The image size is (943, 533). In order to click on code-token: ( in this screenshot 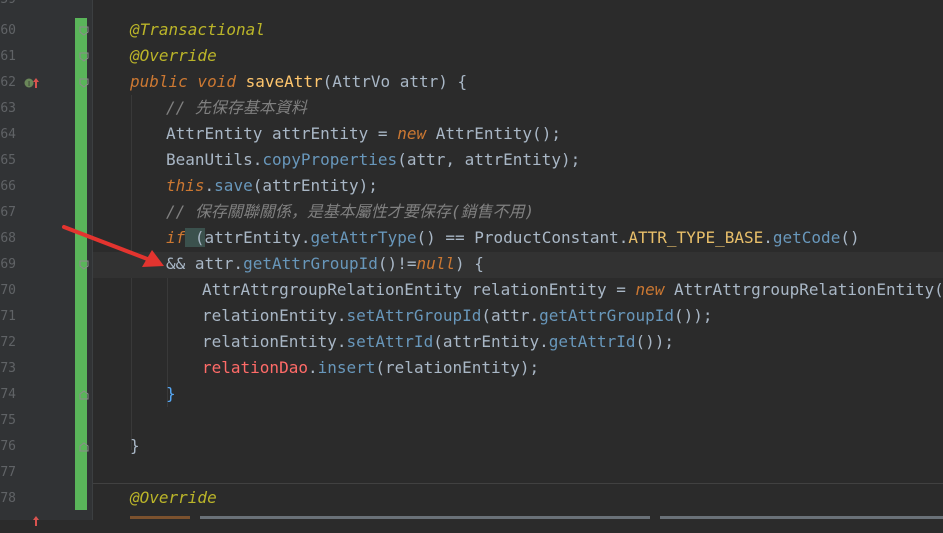, I will do `click(195, 237)`.